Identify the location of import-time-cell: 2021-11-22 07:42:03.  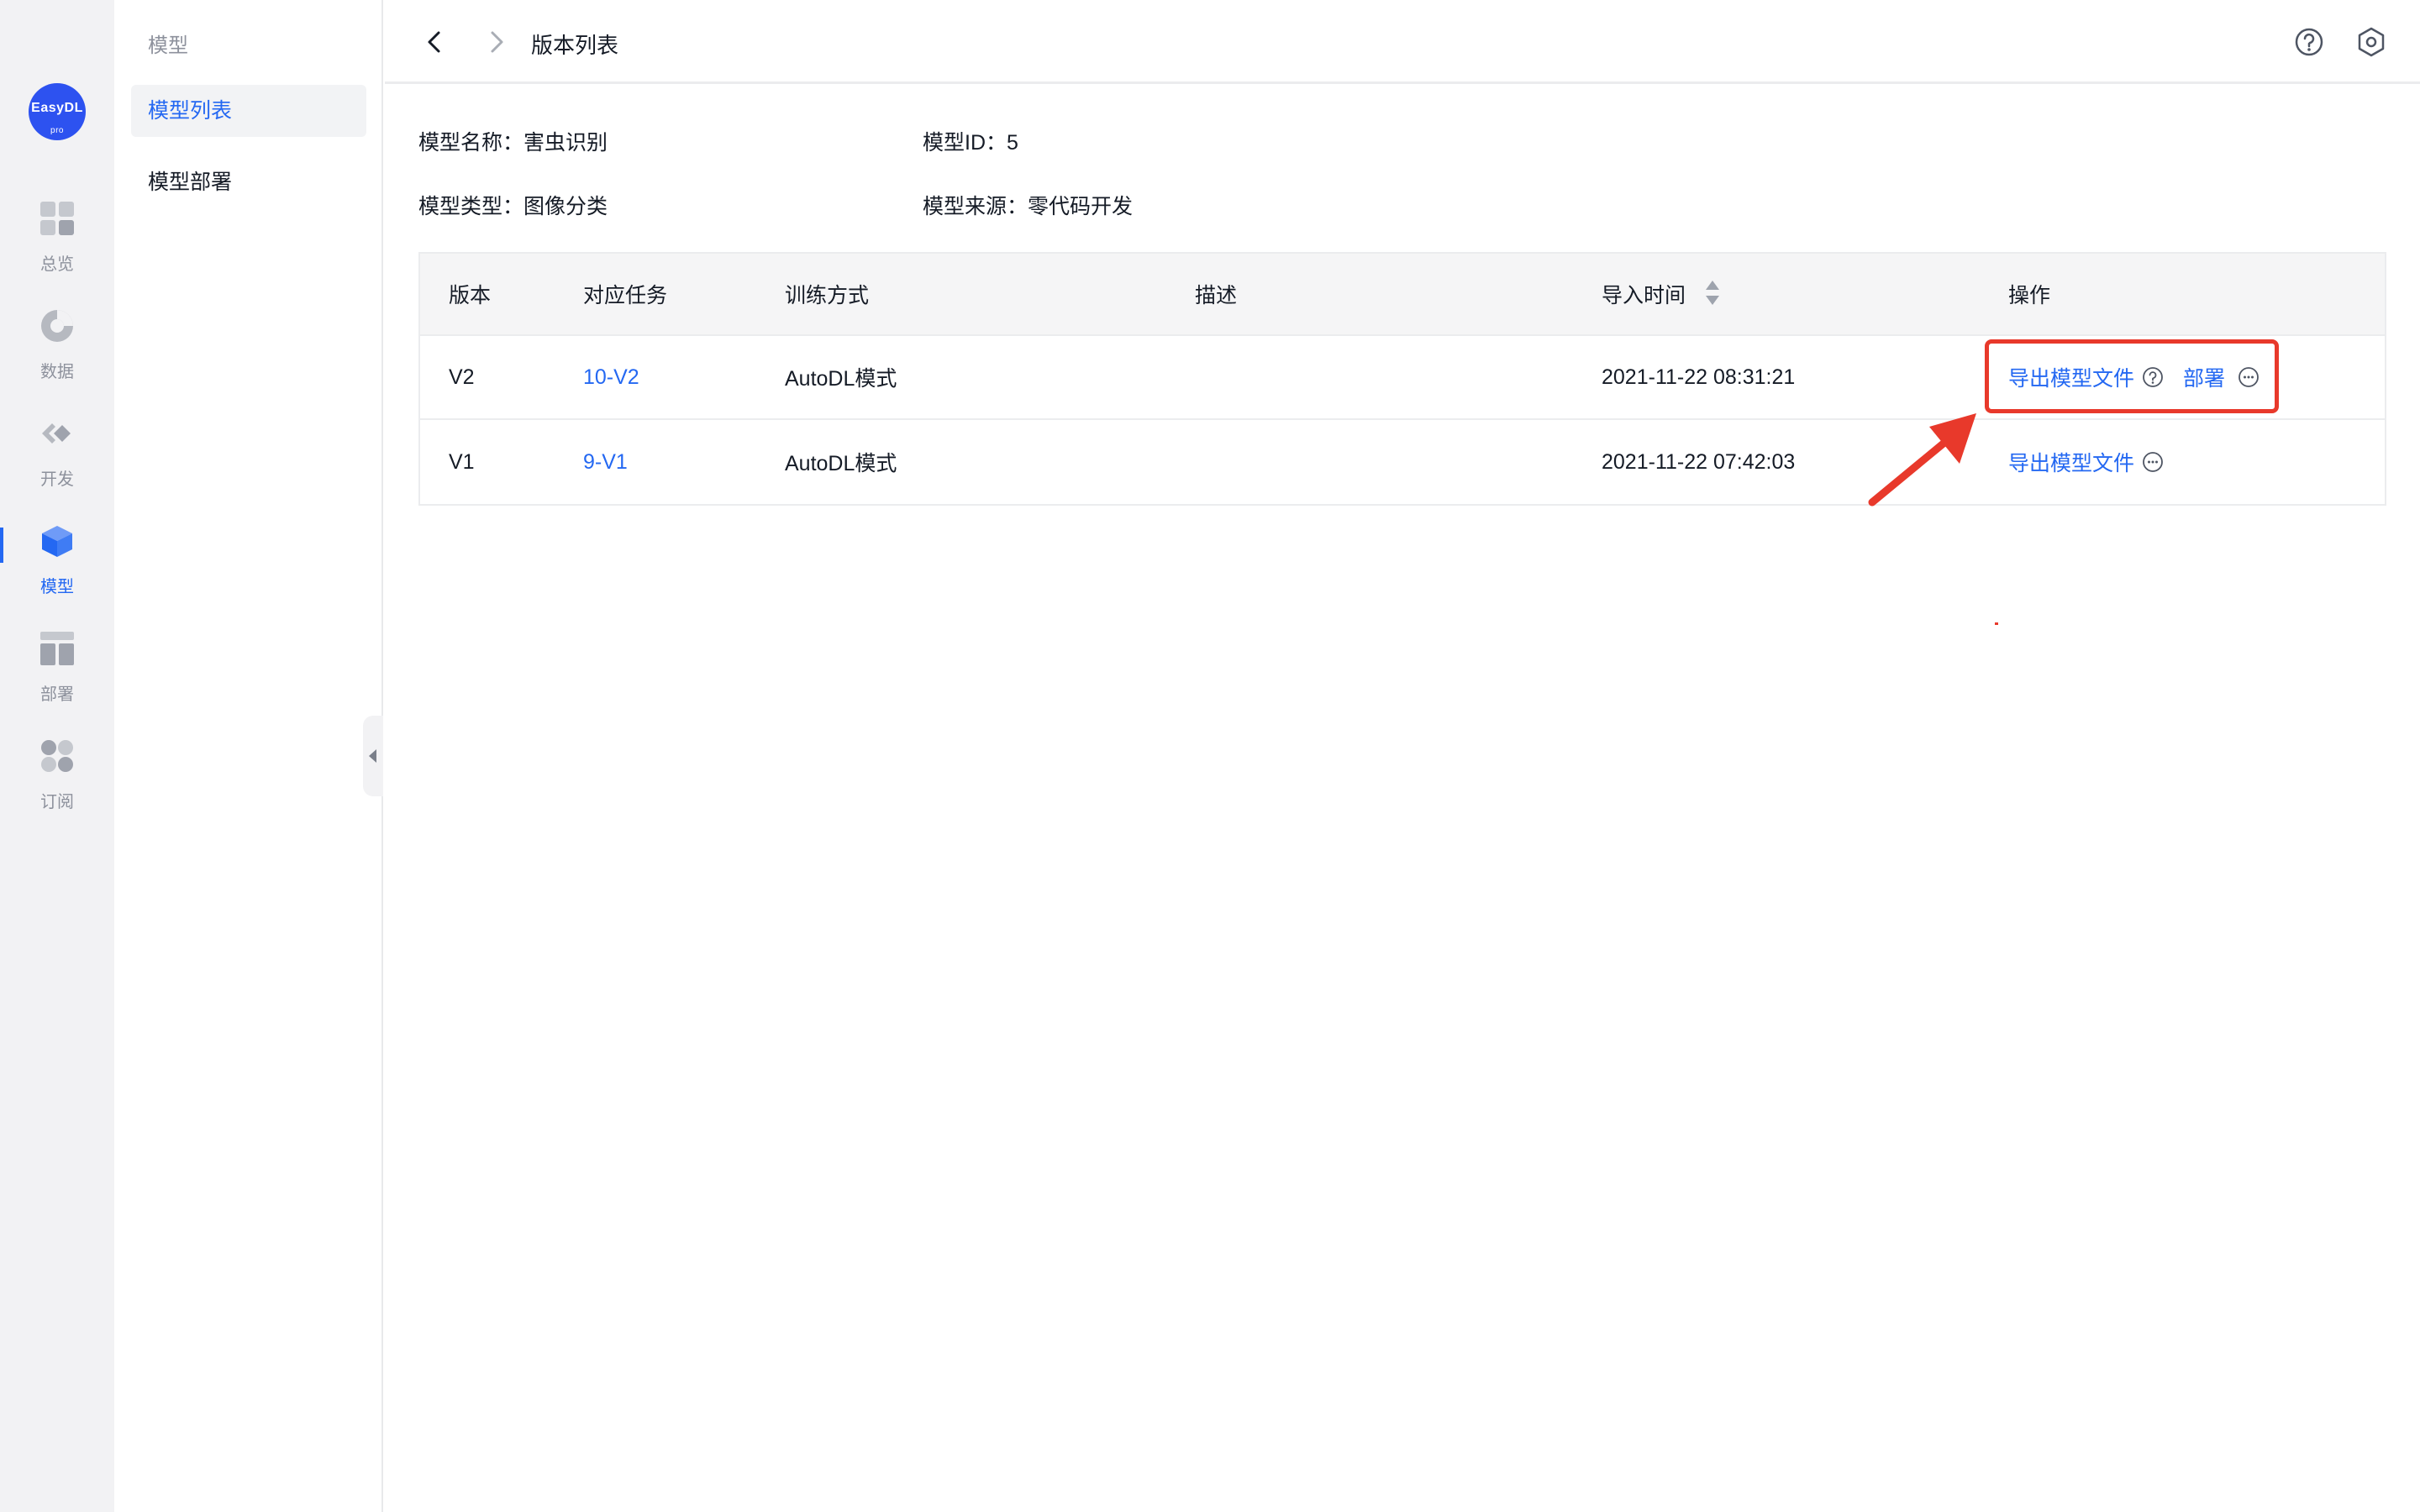
(1699, 461).